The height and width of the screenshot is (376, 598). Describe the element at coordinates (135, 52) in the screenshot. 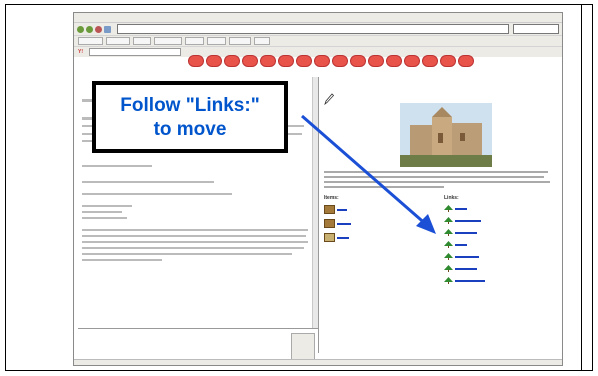

I see `toolbar-search-field` at that location.